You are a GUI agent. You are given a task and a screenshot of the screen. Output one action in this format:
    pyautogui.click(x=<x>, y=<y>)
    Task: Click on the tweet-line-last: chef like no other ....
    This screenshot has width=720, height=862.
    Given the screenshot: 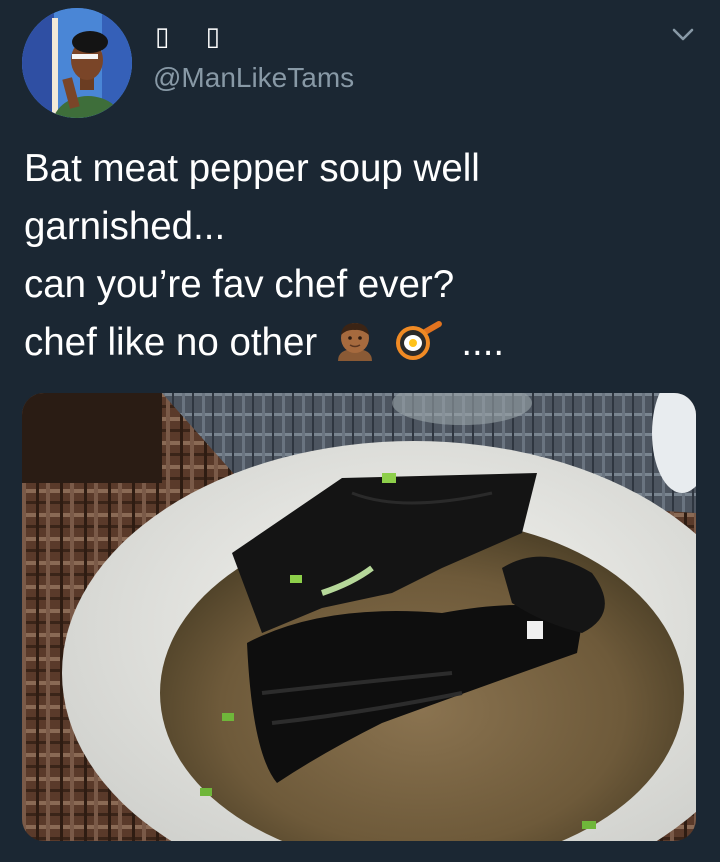 What is the action you would take?
    pyautogui.click(x=359, y=346)
    